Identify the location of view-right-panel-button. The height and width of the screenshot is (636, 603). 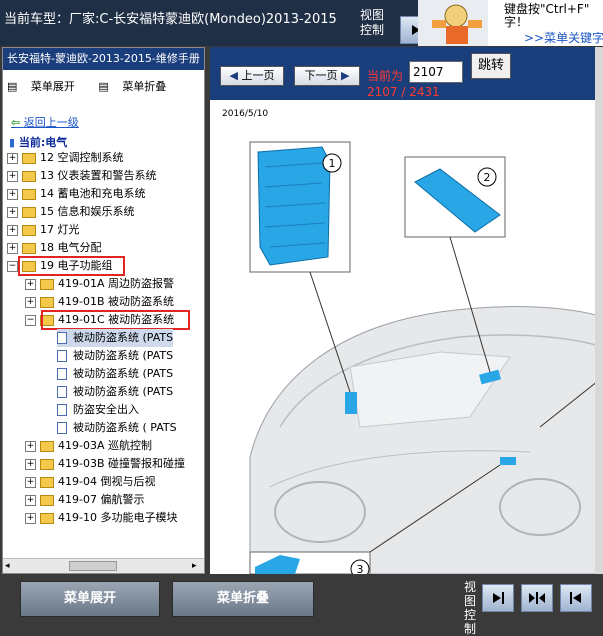
(498, 598).